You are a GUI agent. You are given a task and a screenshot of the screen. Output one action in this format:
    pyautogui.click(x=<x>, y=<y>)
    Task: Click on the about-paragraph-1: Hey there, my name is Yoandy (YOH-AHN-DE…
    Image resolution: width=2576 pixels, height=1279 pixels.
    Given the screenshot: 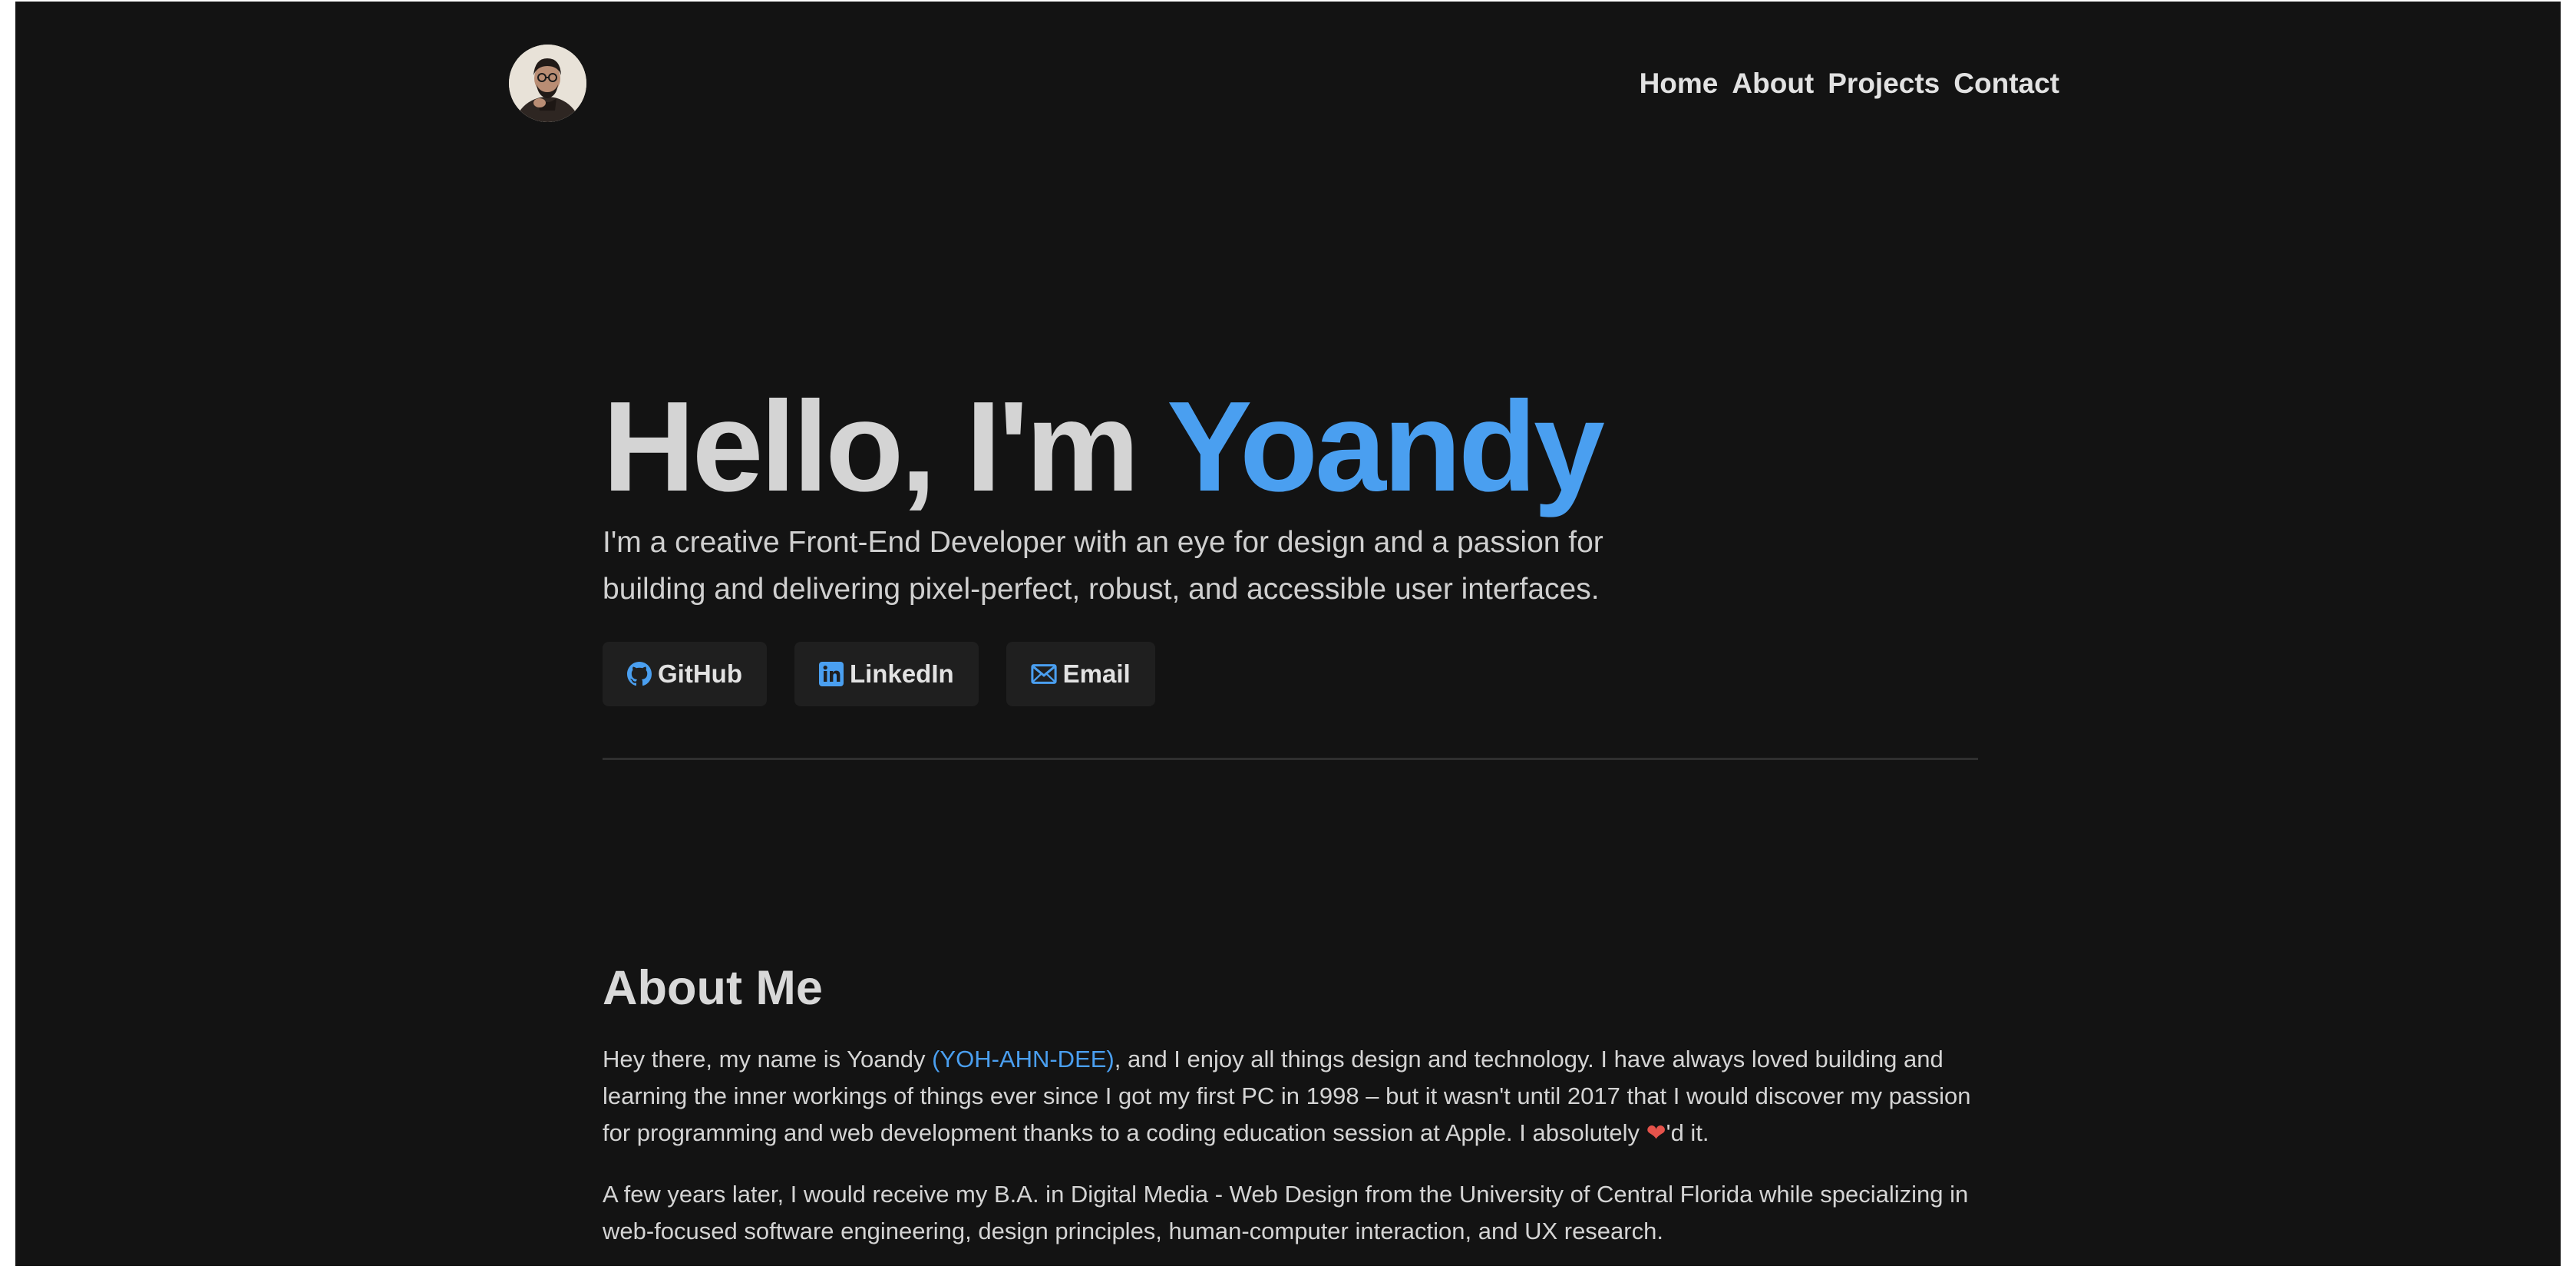 What is the action you would take?
    pyautogui.click(x=1293, y=1096)
    